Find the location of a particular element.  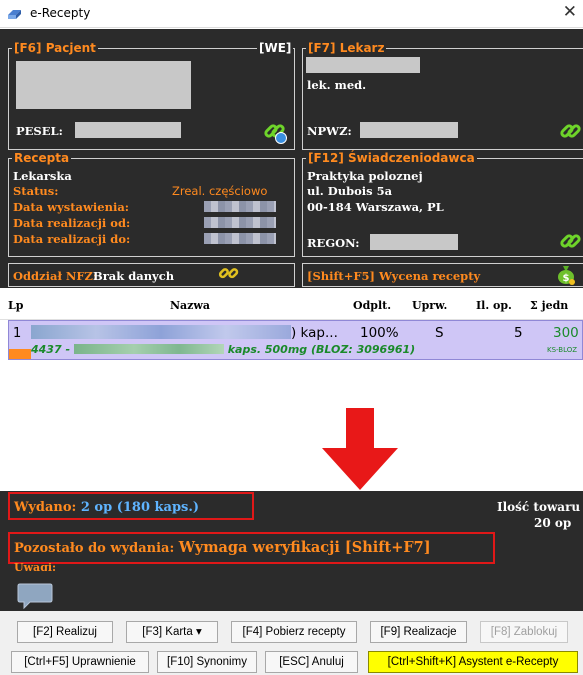

patient-legend: [F6] Pacjent is located at coordinates (55, 48).